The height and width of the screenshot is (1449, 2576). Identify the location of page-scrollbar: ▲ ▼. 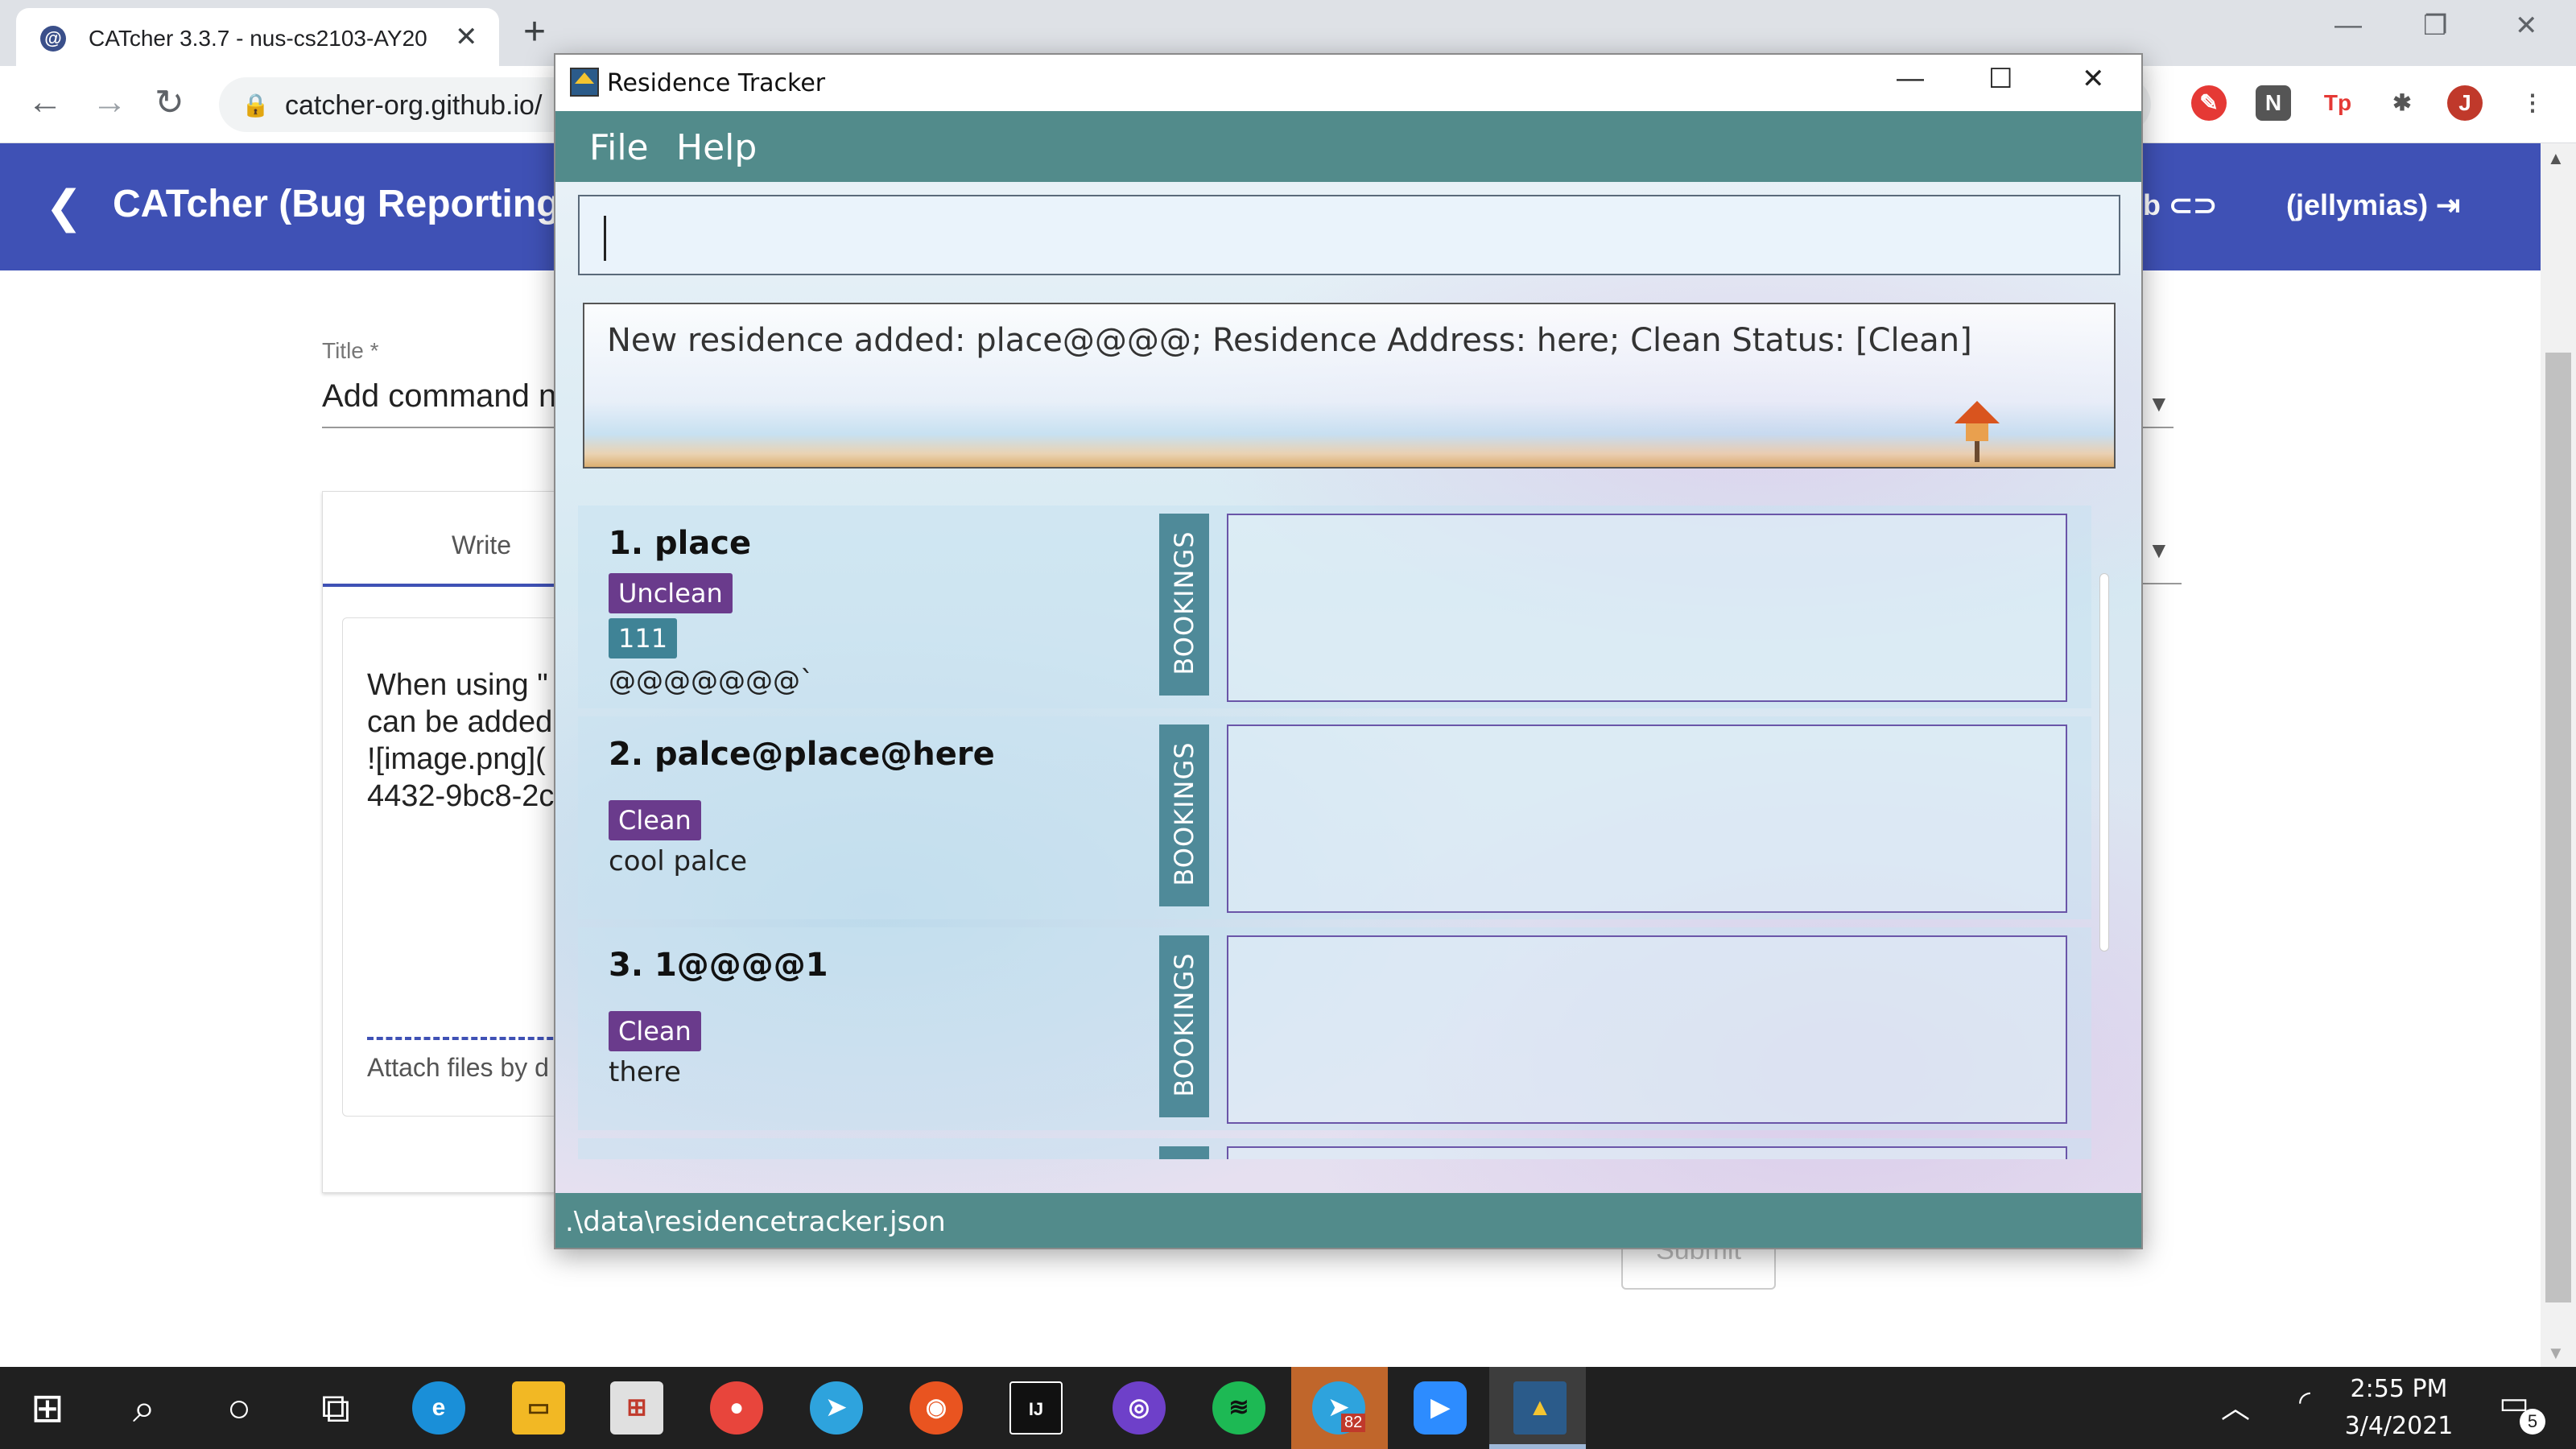
(2558, 755).